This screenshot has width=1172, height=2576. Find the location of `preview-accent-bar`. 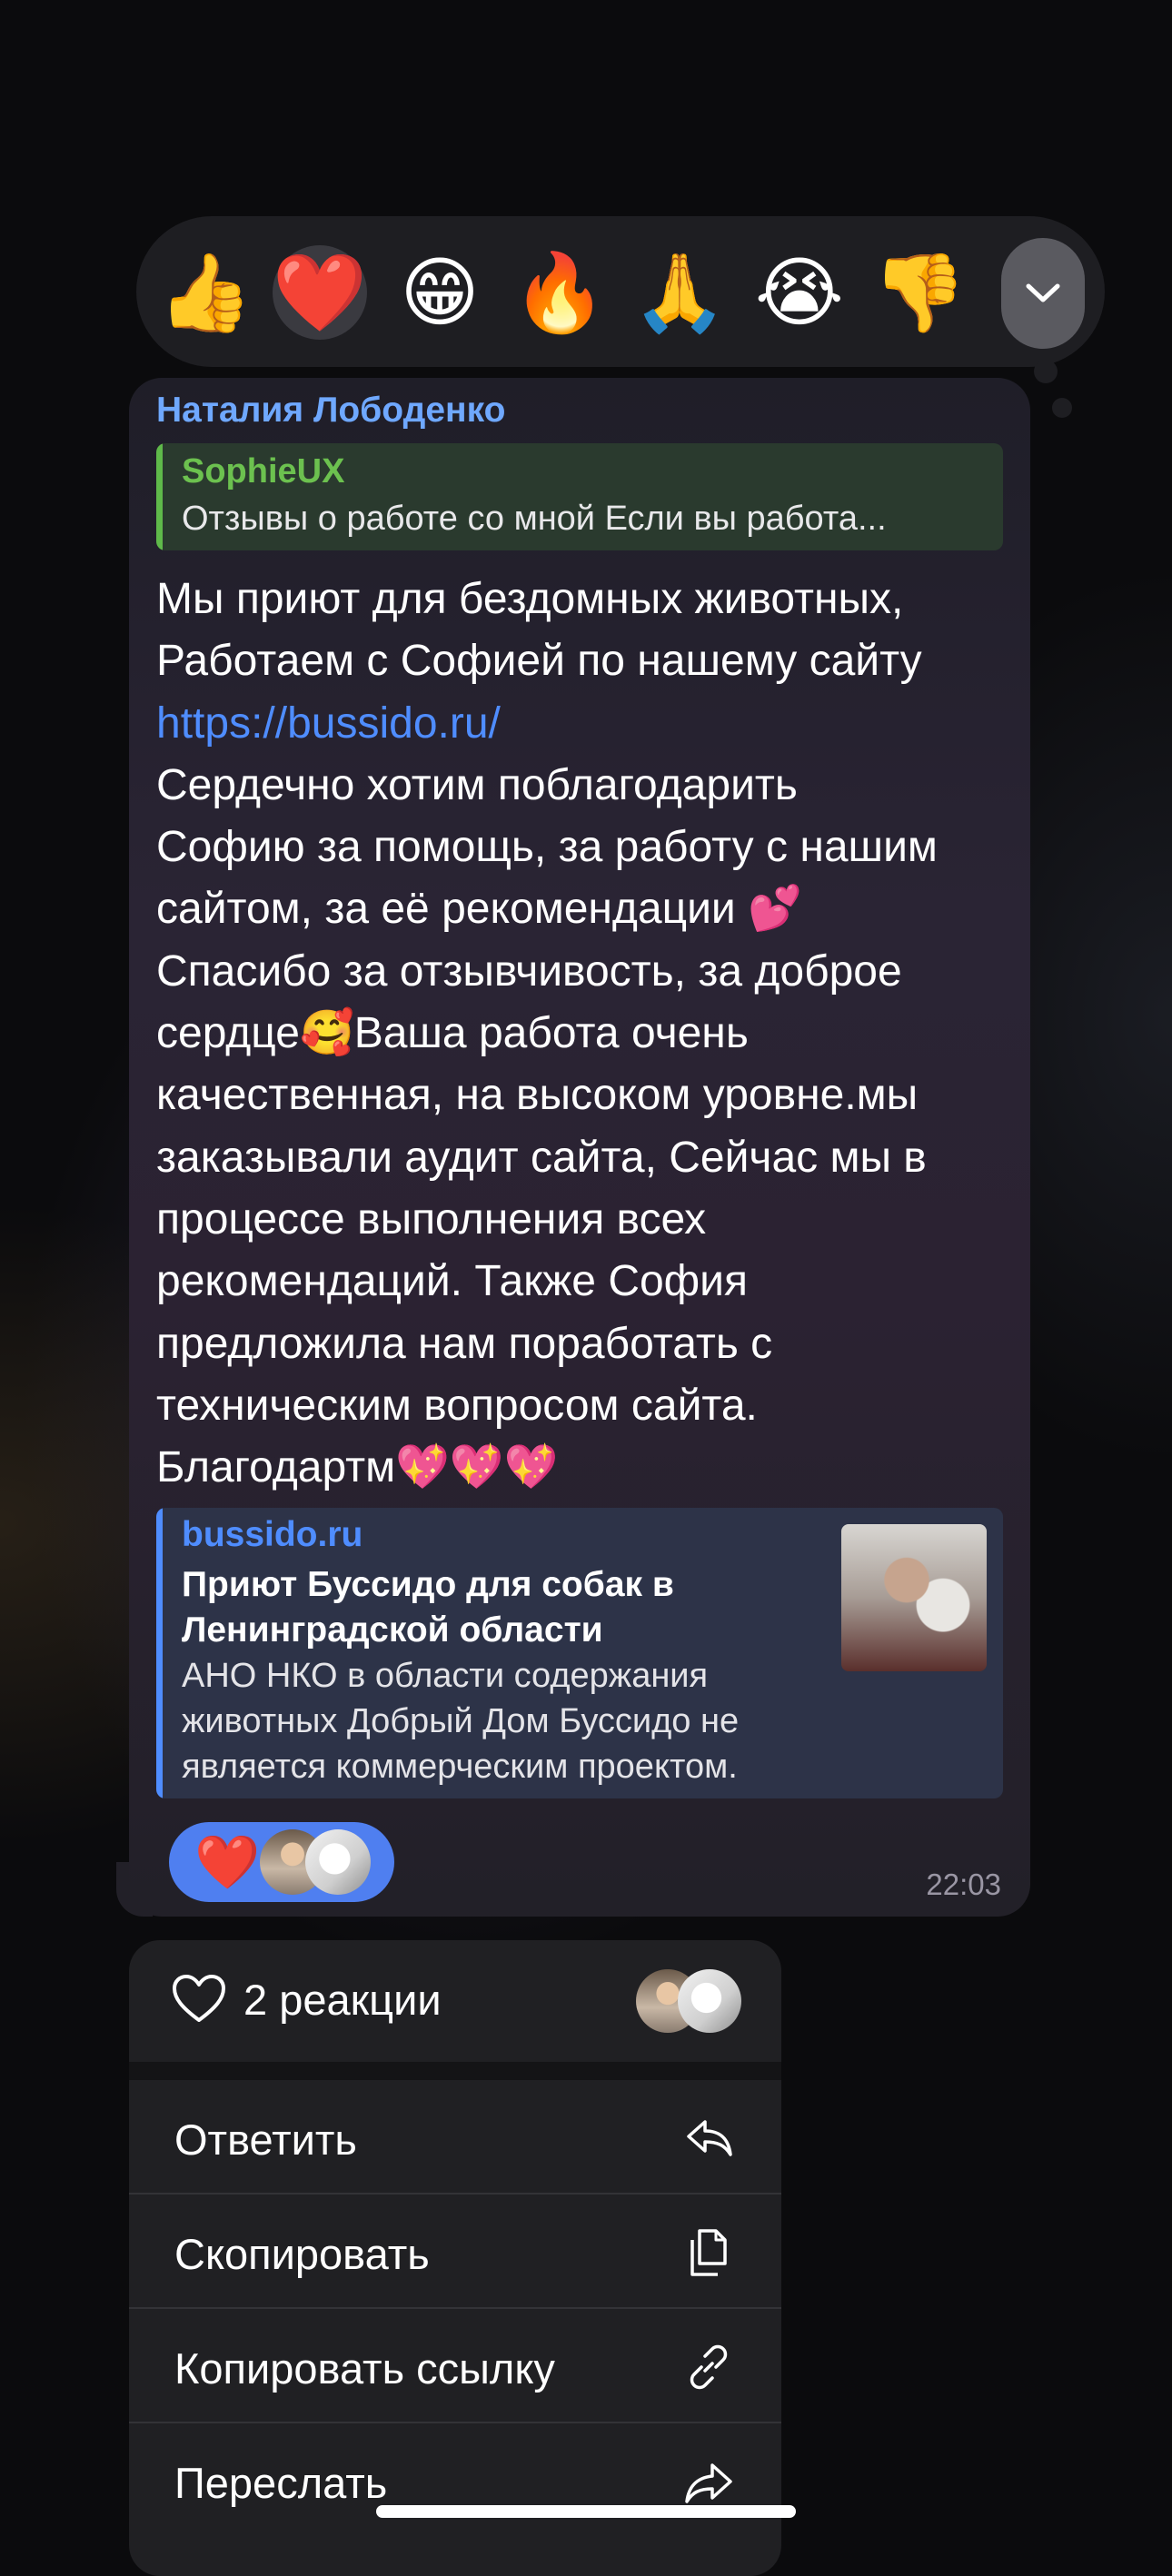

preview-accent-bar is located at coordinates (159, 1653).